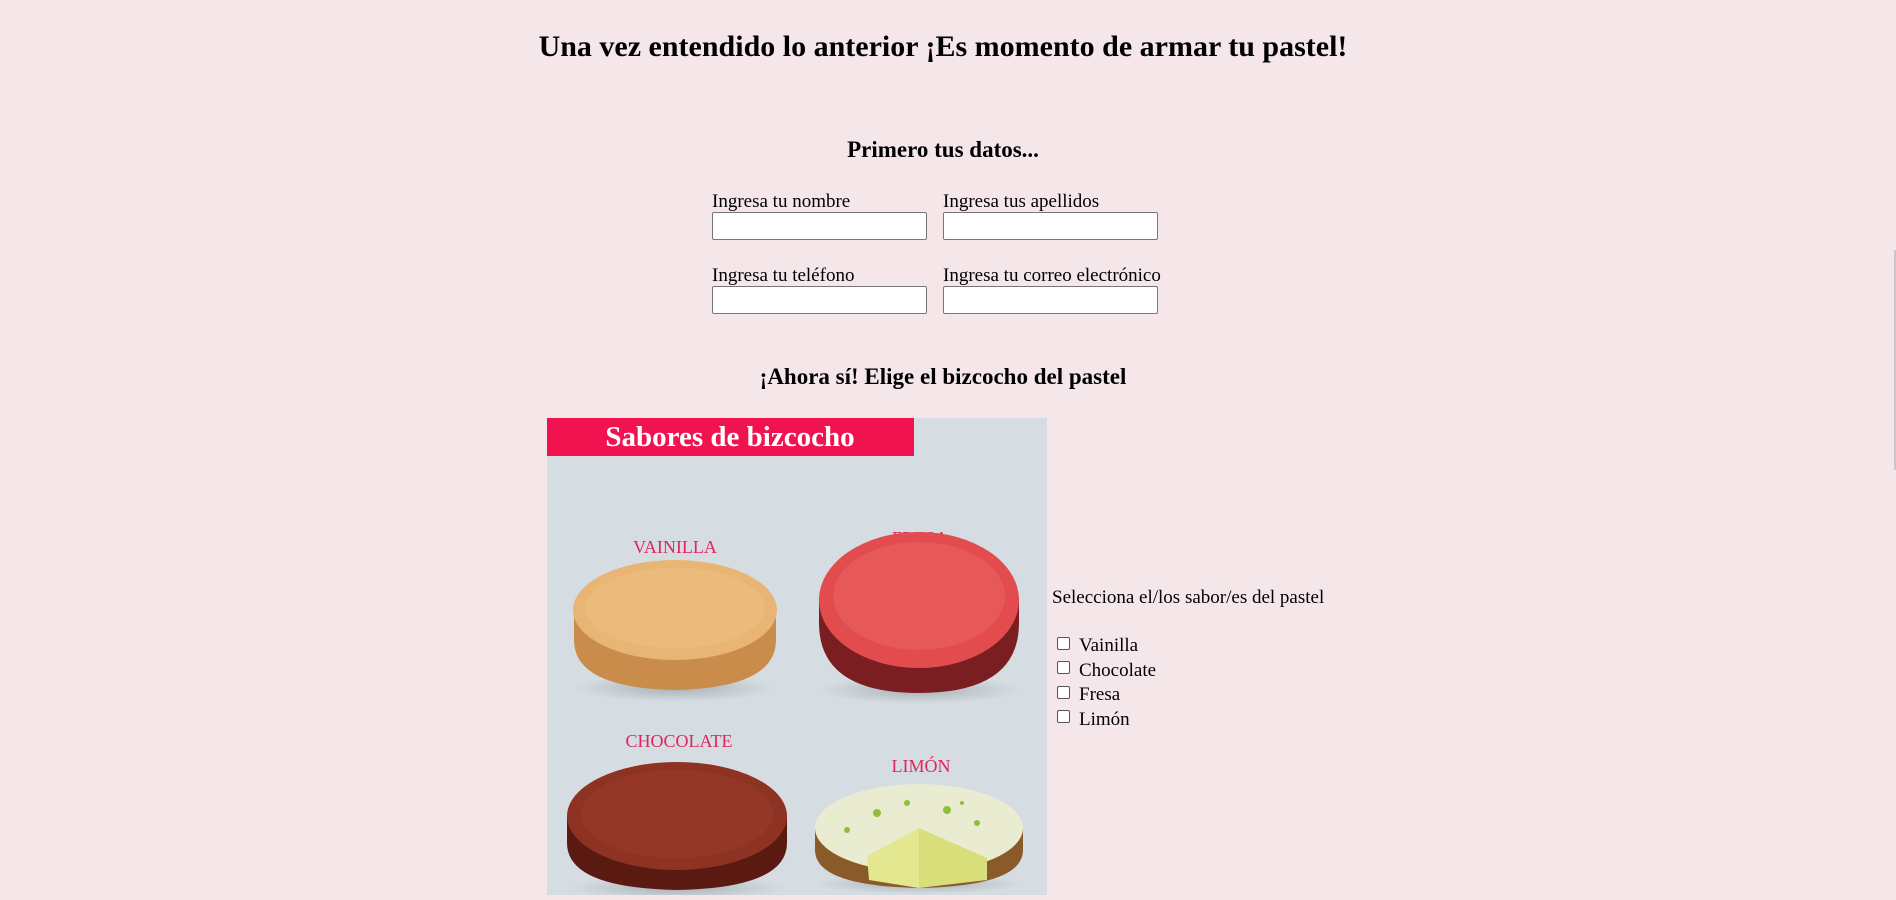 Image resolution: width=1896 pixels, height=900 pixels. What do you see at coordinates (1063, 643) in the screenshot?
I see `vainilla-checkbox` at bounding box center [1063, 643].